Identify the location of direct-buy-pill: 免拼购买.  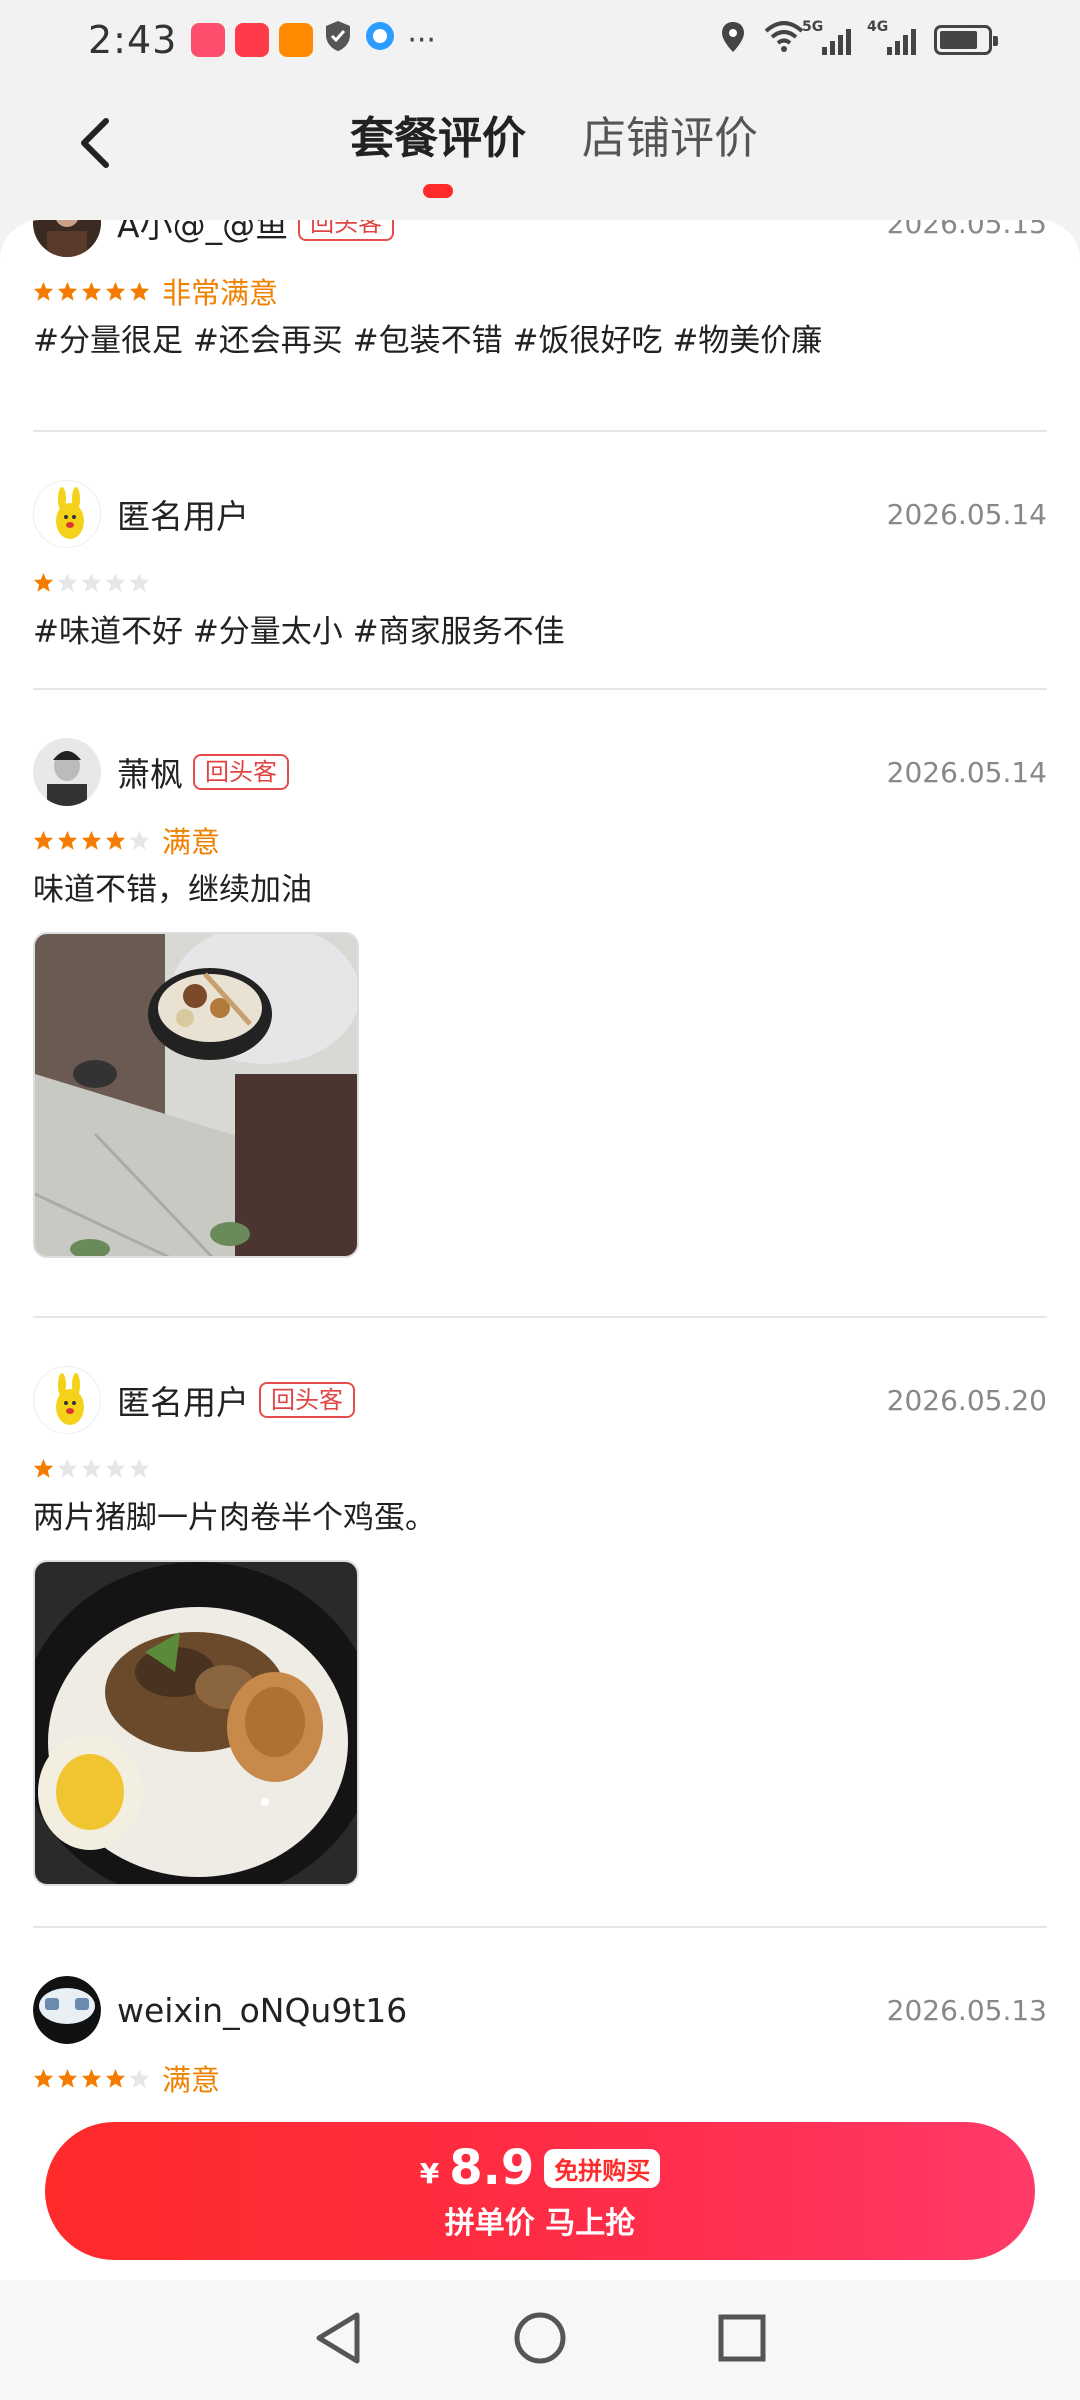
(602, 2168).